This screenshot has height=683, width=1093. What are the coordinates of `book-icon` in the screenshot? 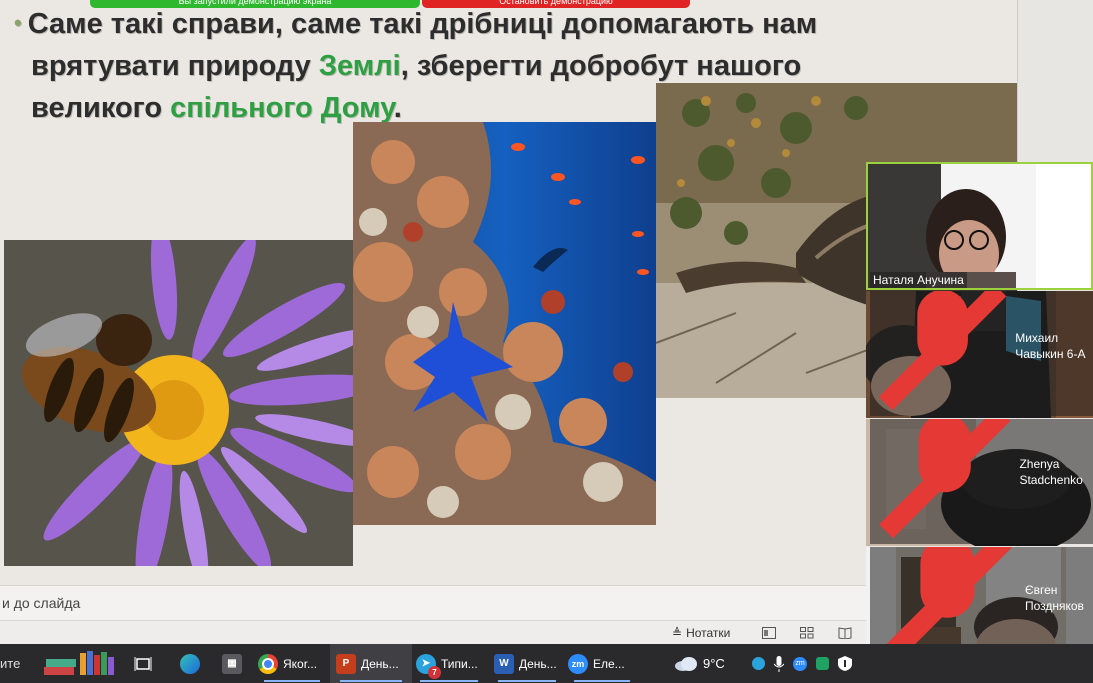 It's located at (845, 633).